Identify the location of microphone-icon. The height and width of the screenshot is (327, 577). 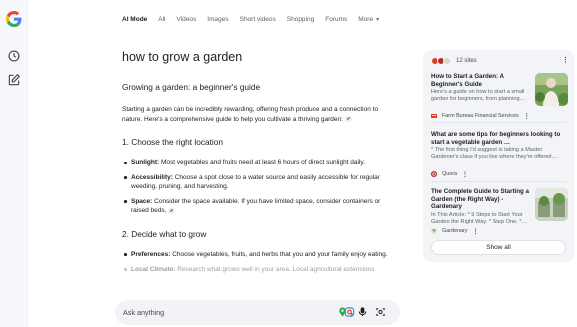
(362, 312).